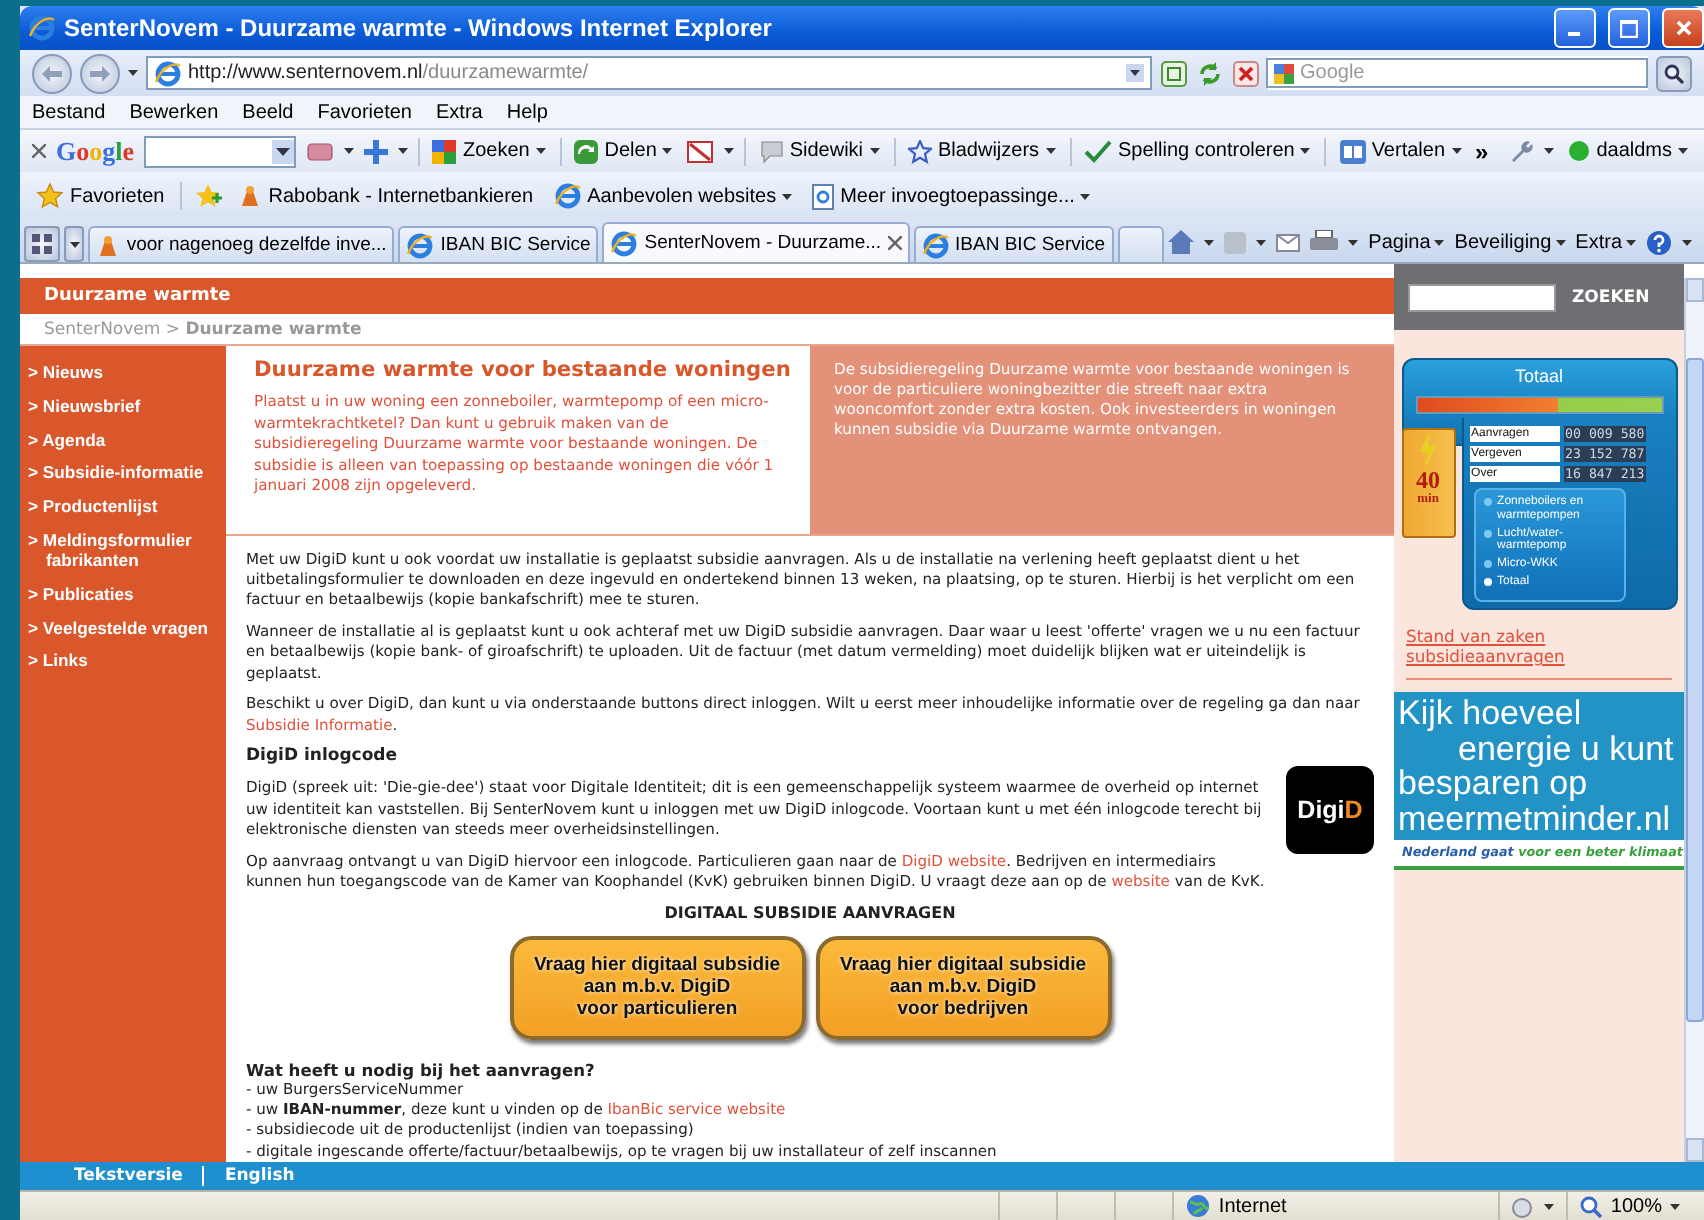  Describe the element at coordinates (771, 151) in the screenshot. I see `speech-bubble-icon` at that location.